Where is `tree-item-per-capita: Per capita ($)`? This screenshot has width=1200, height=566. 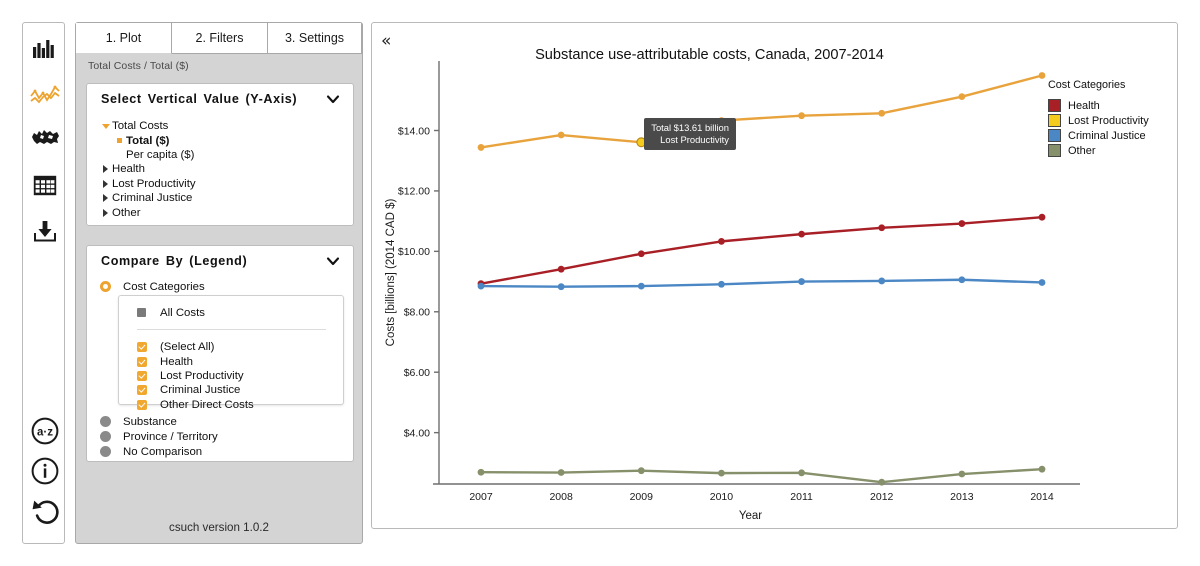 tree-item-per-capita: Per capita ($) is located at coordinates (220, 155).